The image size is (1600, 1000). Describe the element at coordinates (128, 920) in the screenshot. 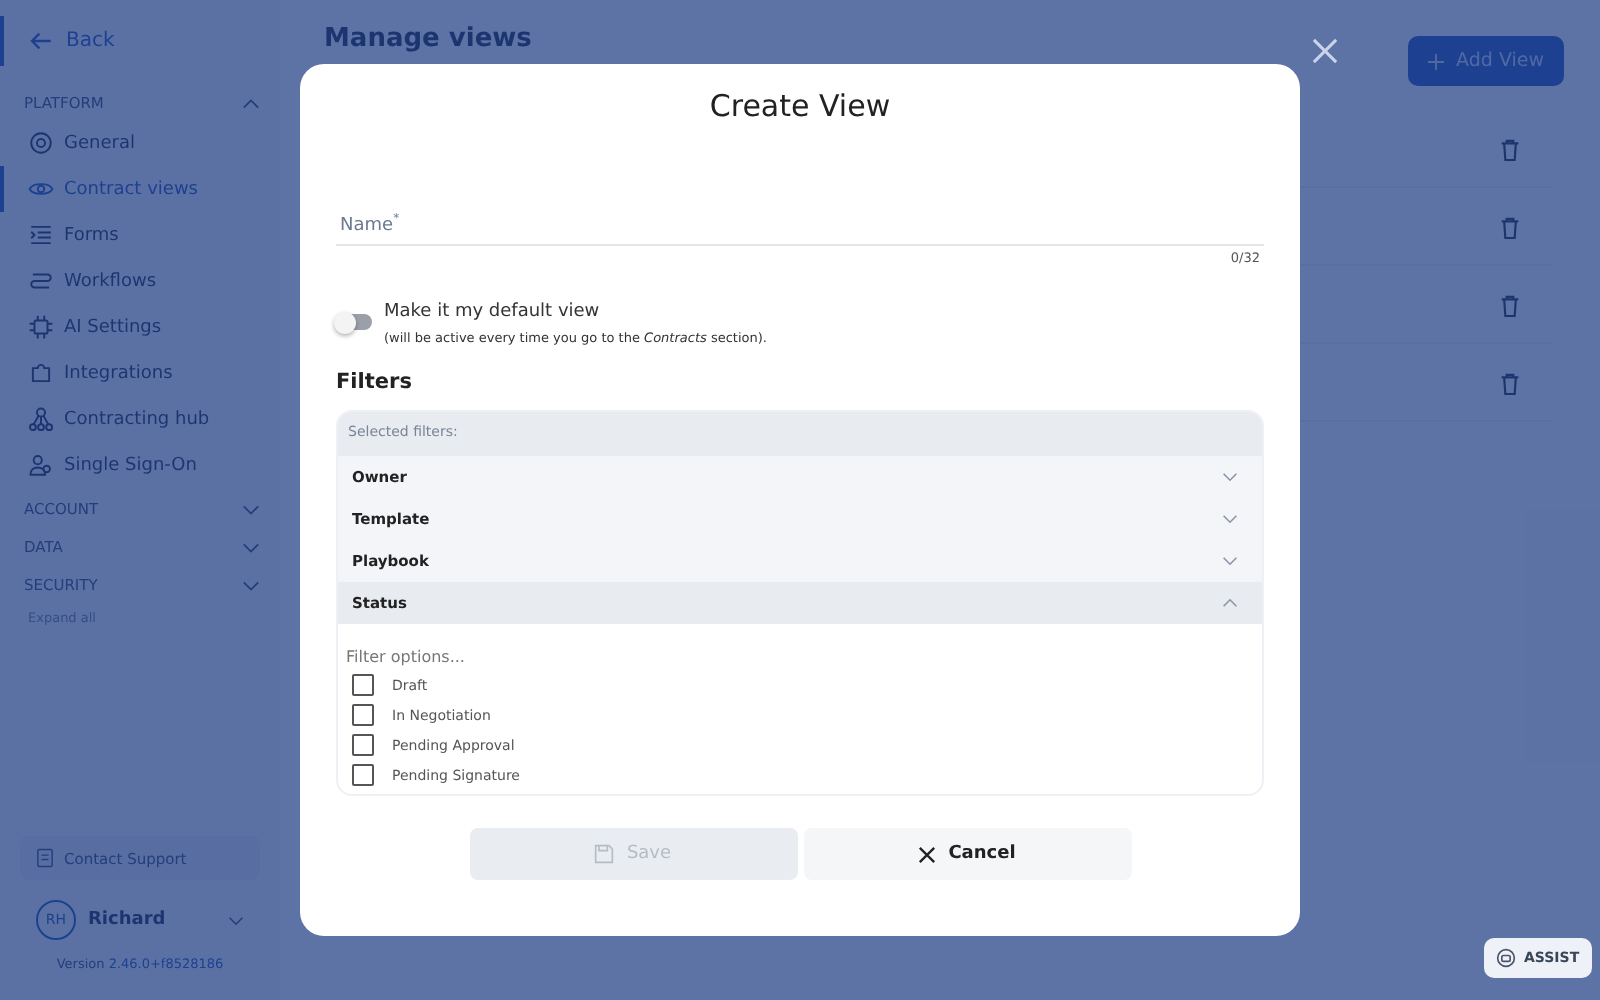

I see `user-name: Richard` at that location.